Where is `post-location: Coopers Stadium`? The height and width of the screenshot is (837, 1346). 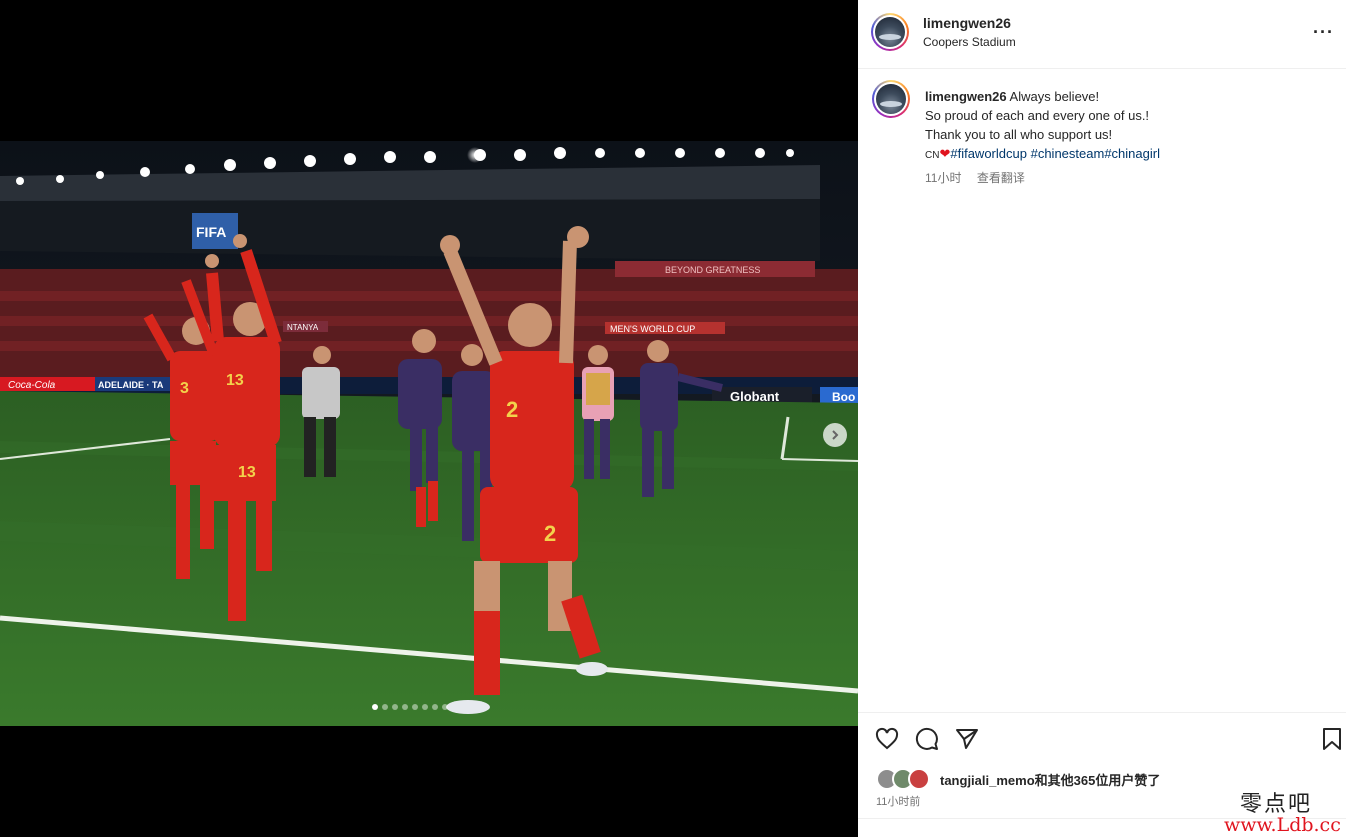 post-location: Coopers Stadium is located at coordinates (969, 42).